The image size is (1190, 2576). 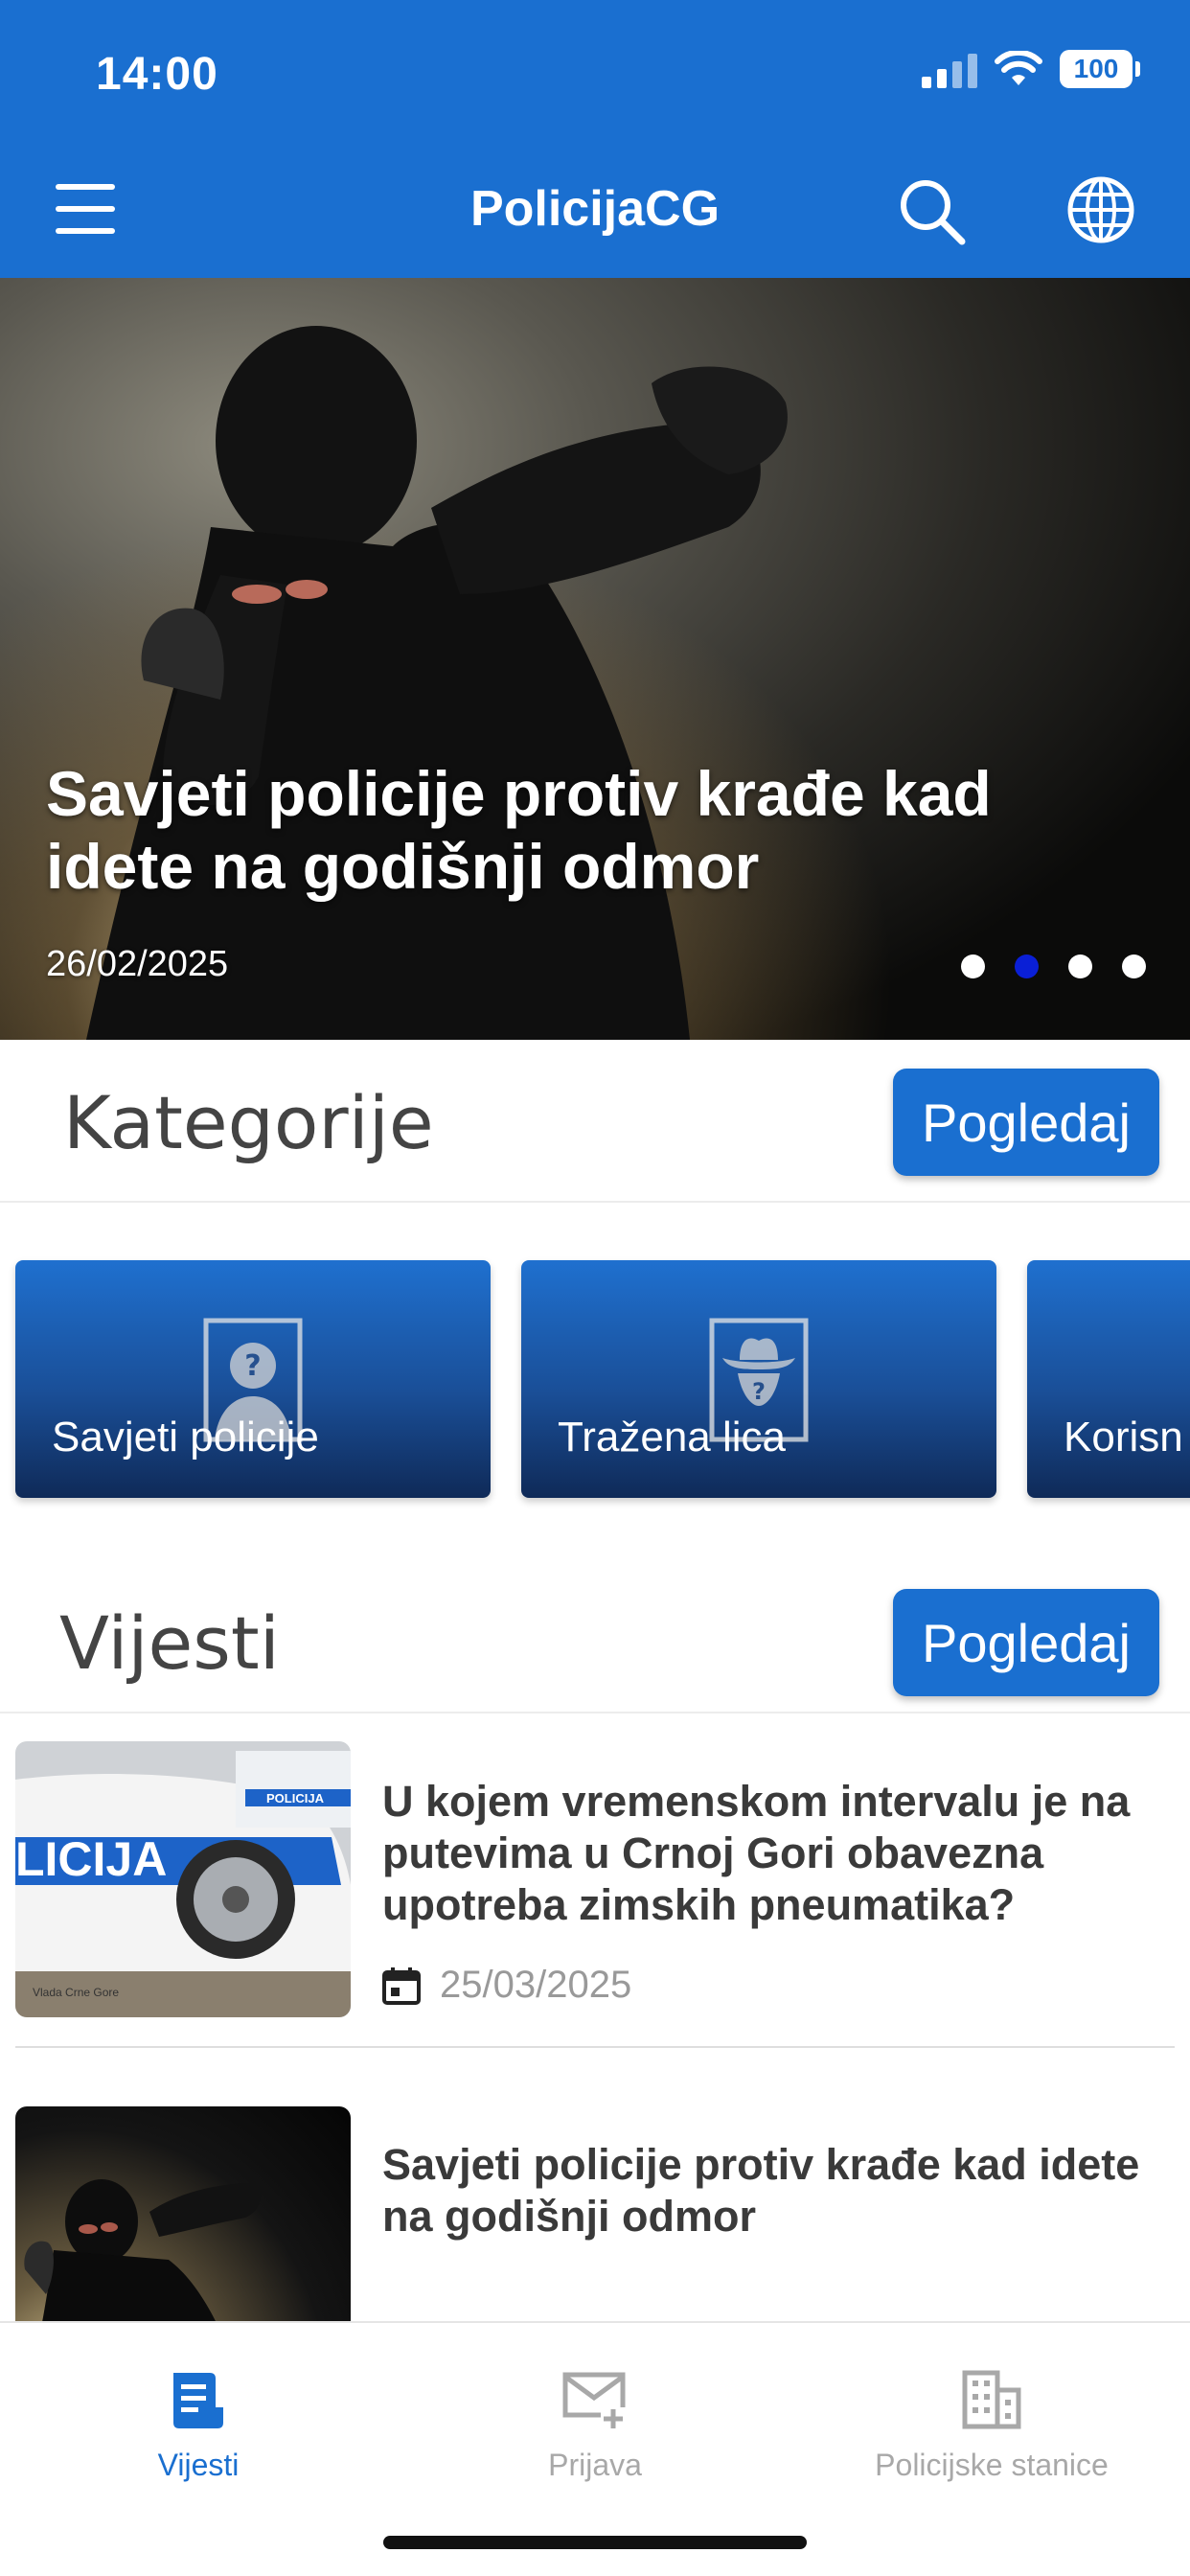 What do you see at coordinates (1026, 1642) in the screenshot?
I see `news-view-button: Pogledaj` at bounding box center [1026, 1642].